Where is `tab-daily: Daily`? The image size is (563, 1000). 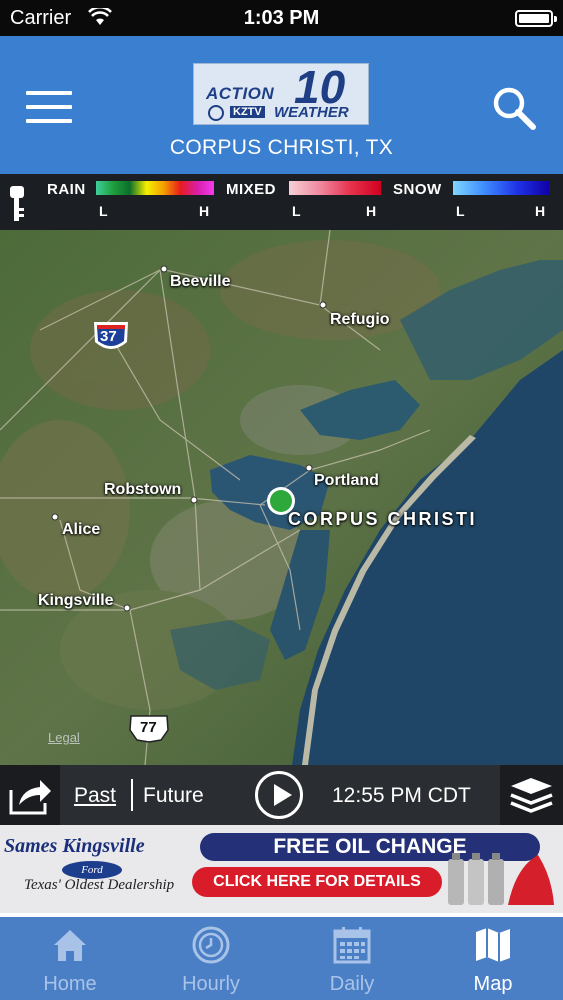
tab-daily: Daily is located at coordinates (352, 958).